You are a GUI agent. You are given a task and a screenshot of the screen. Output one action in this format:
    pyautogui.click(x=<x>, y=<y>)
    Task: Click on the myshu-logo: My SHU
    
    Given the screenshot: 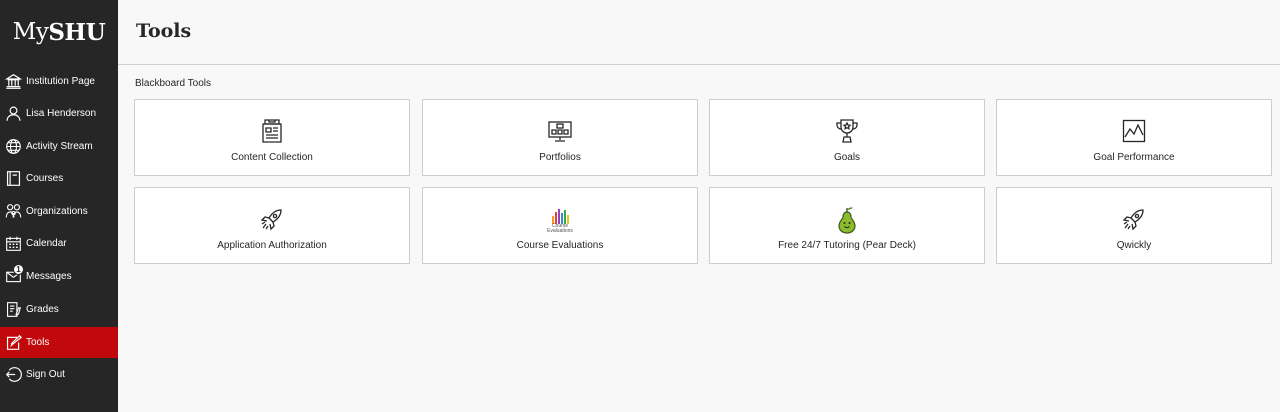 What is the action you would take?
    pyautogui.click(x=59, y=32)
    